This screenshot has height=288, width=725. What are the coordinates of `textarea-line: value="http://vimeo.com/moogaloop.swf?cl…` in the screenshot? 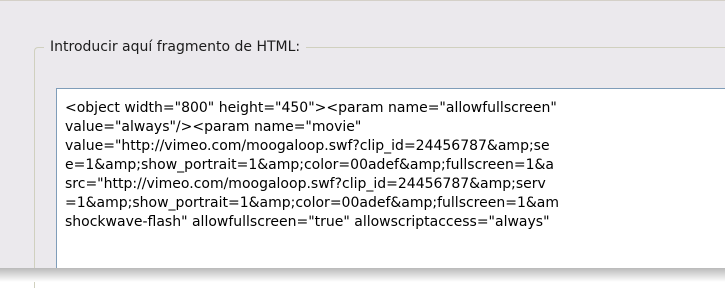 It's located at (307, 146).